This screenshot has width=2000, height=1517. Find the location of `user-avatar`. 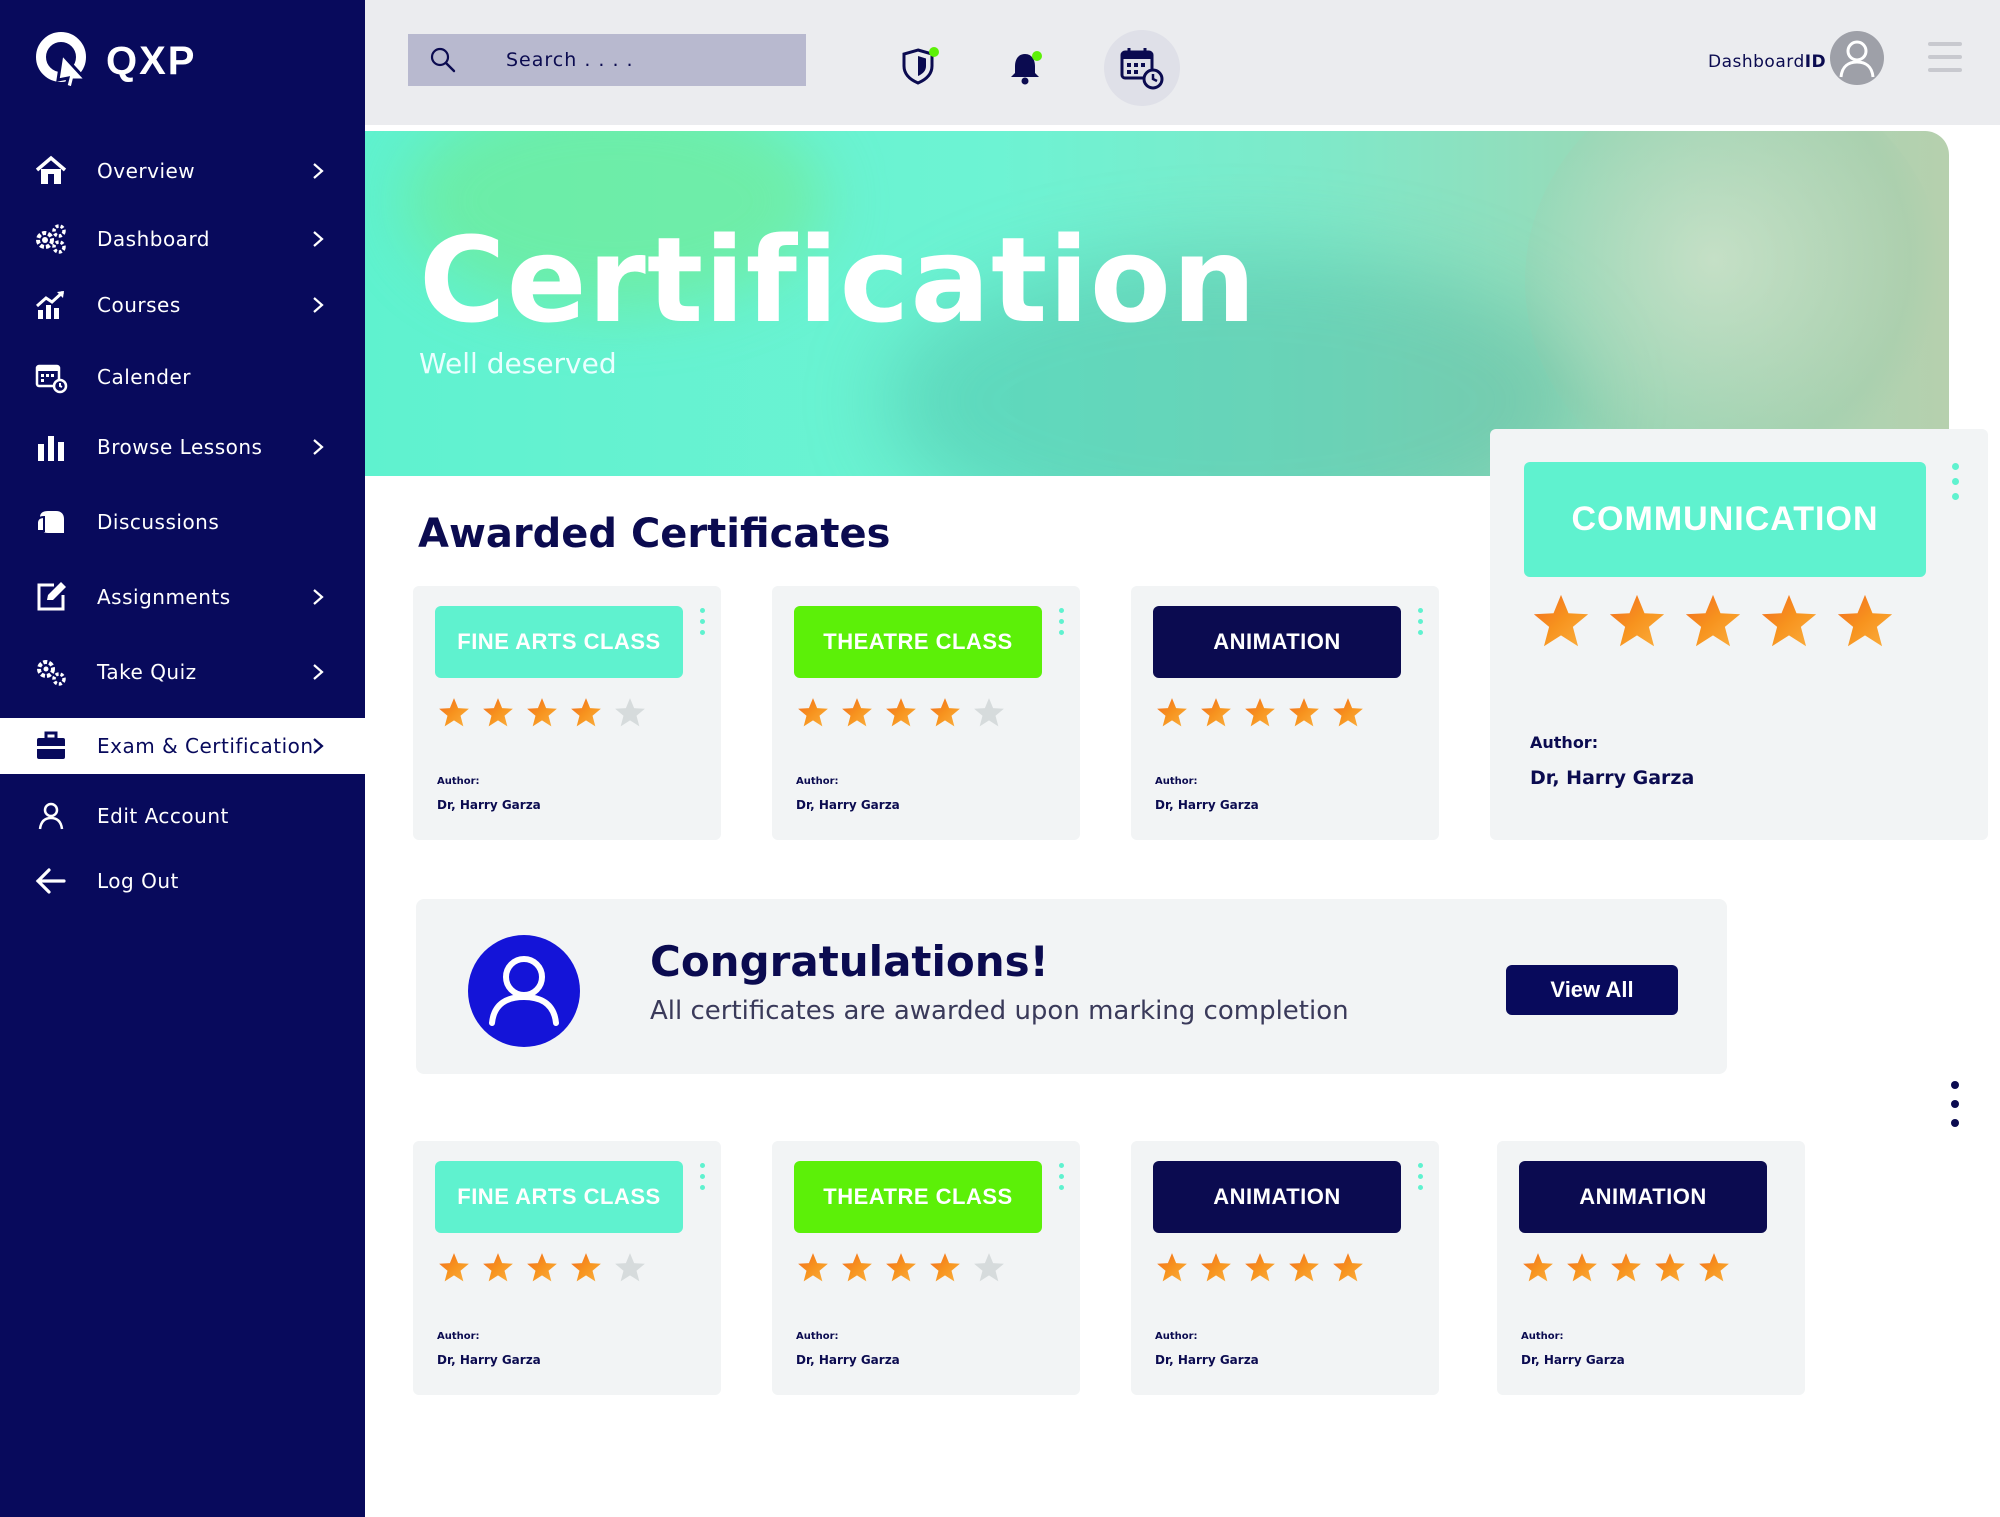

user-avatar is located at coordinates (1857, 58).